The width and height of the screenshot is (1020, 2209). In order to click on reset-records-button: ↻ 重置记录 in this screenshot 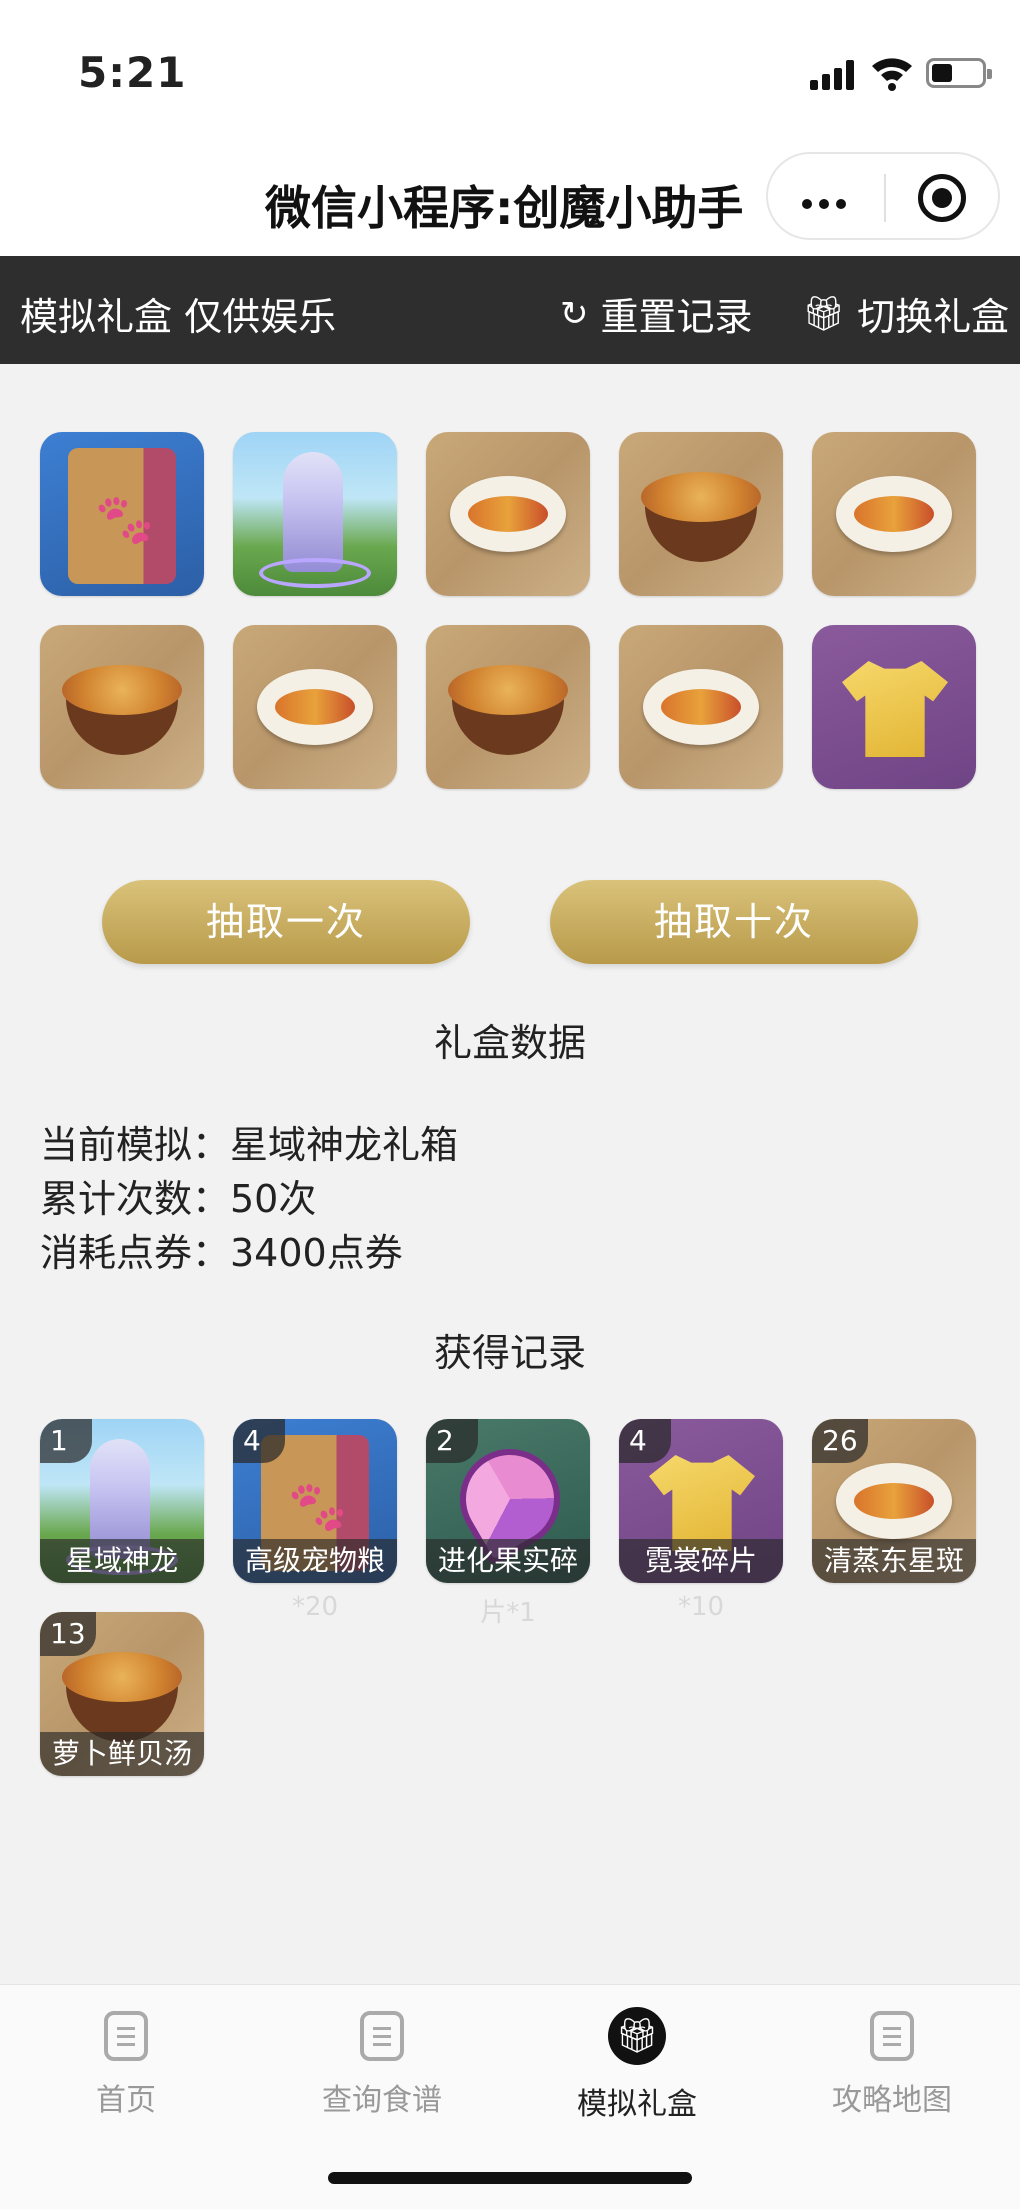, I will do `click(656, 313)`.